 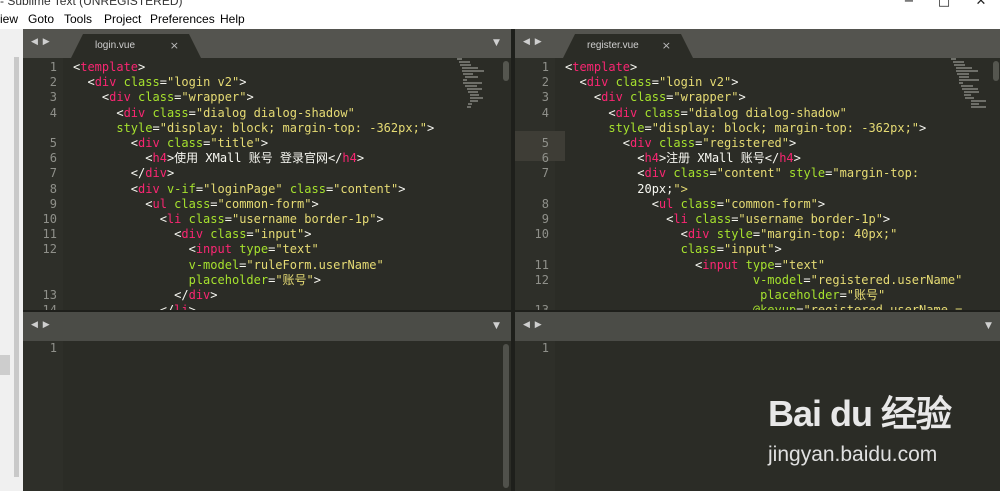 I want to click on menu-goto: Goto, so click(x=41, y=19).